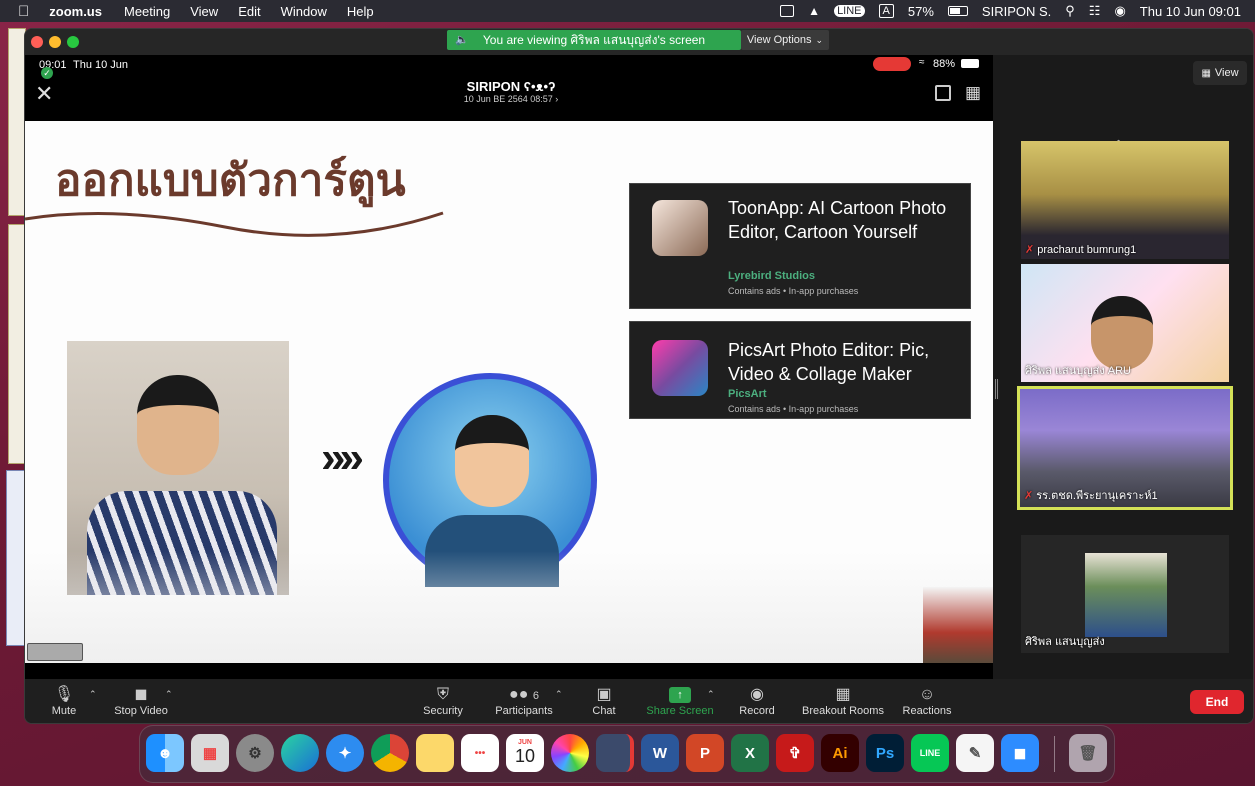 The image size is (1255, 786). Describe the element at coordinates (771, 276) in the screenshot. I see `app-card-publisher: Lyrebird Studios` at that location.